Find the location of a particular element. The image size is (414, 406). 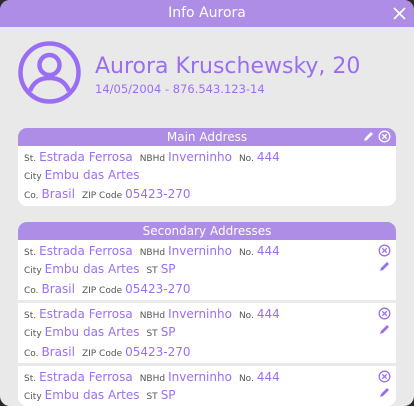

title-bar: Info Aurora is located at coordinates (207, 13).